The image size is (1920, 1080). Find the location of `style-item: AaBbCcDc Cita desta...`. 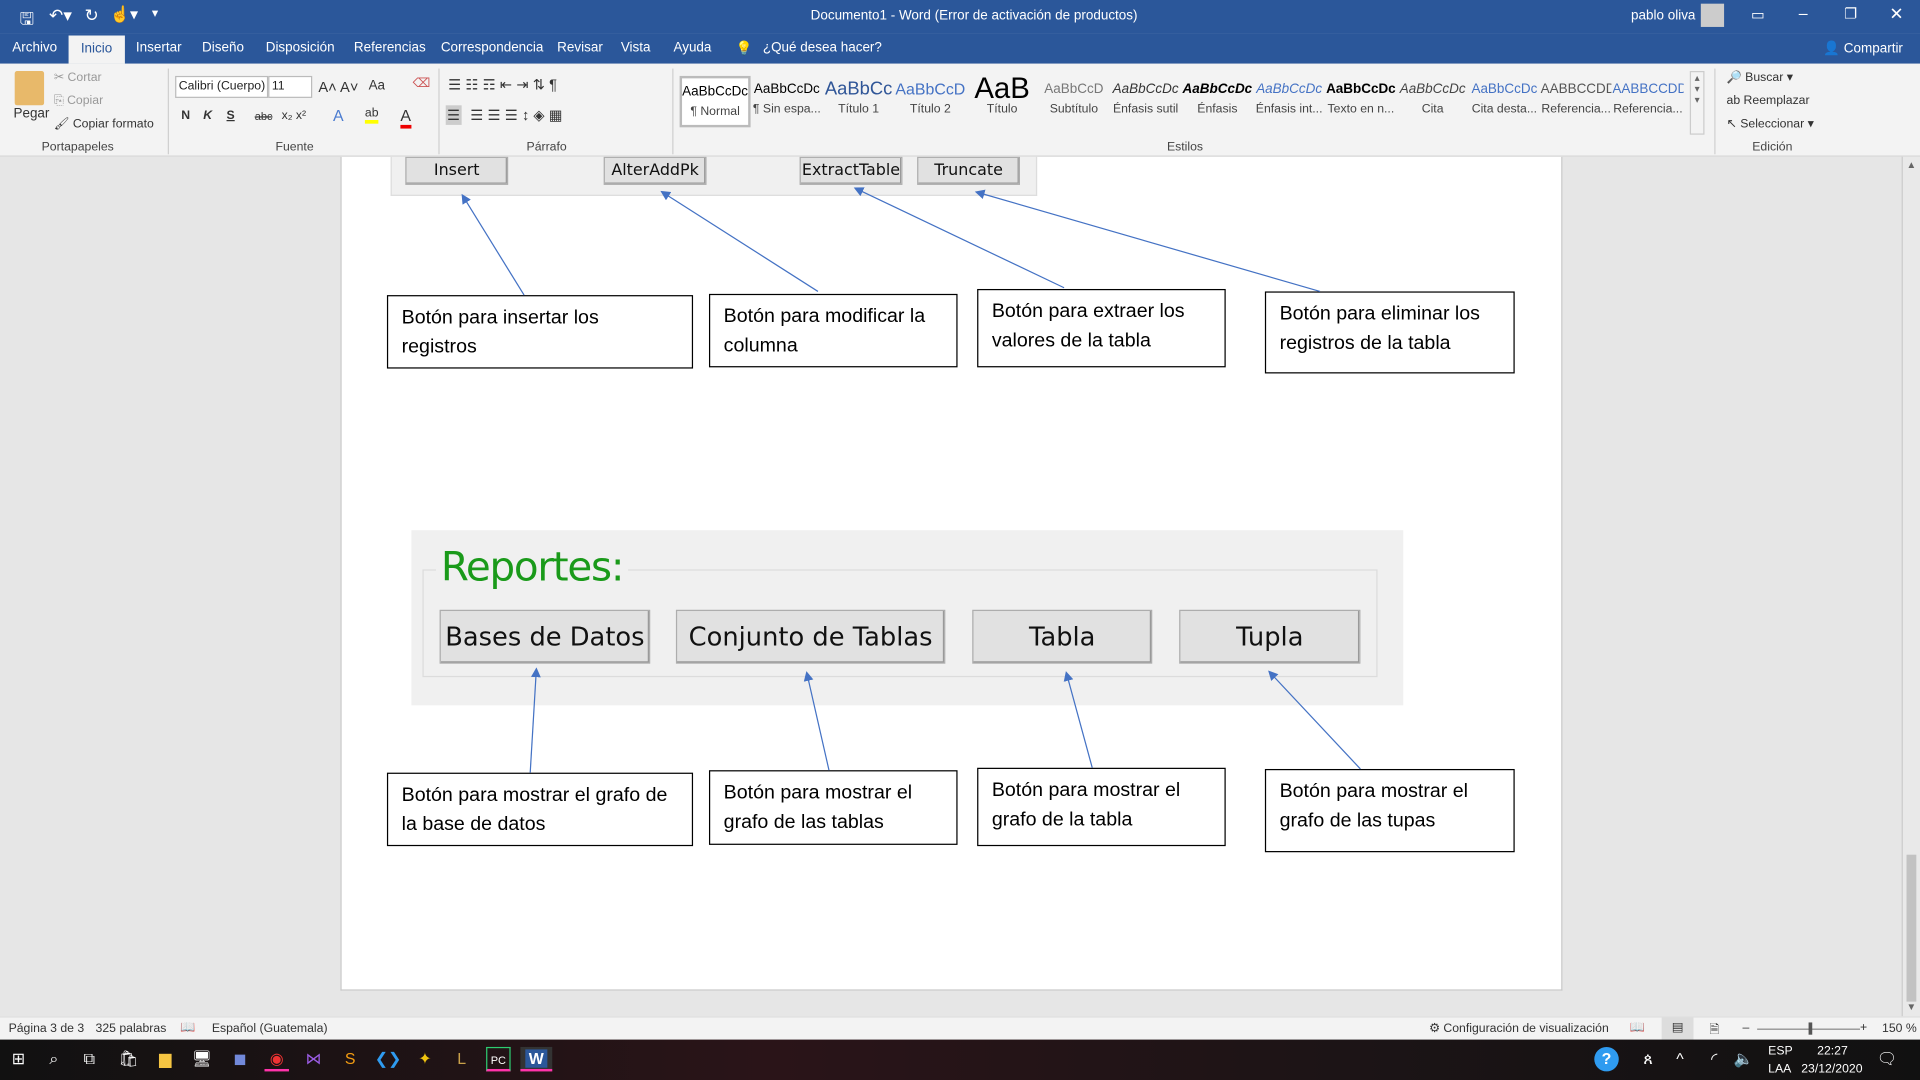

style-item: AaBbCcDc Cita desta... is located at coordinates (1504, 101).